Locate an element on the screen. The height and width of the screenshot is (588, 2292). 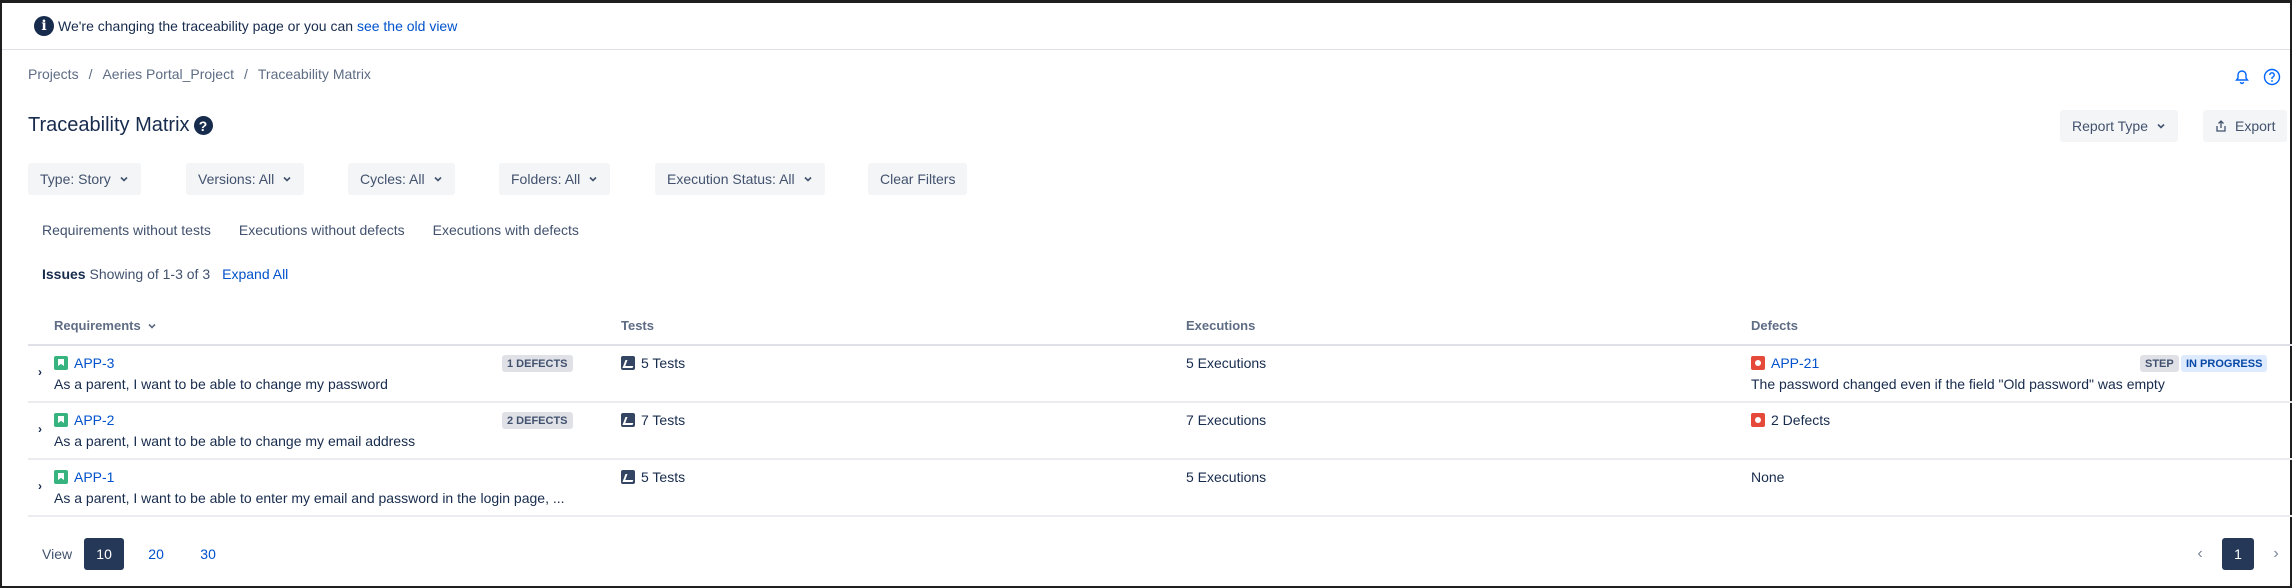
requirement-key-text: APP-2 is located at coordinates (94, 420).